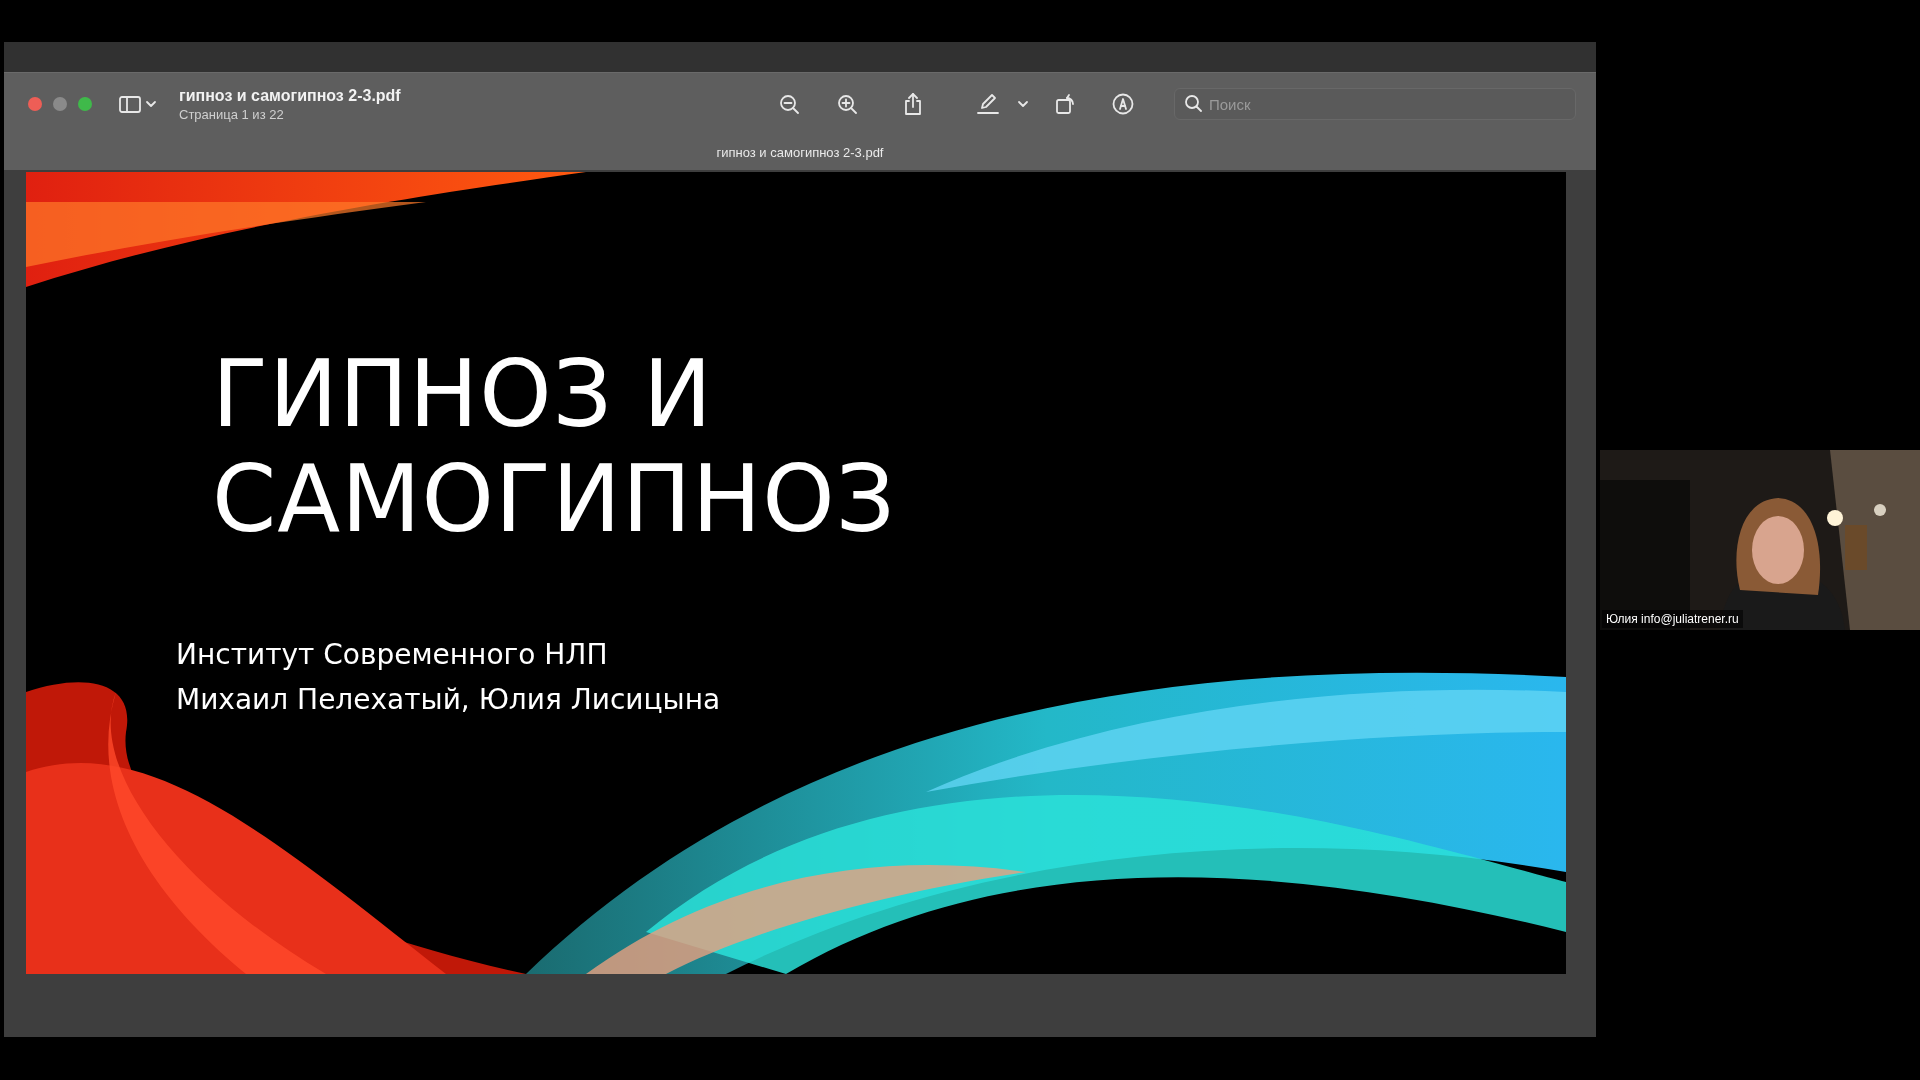 This screenshot has width=1920, height=1080. Describe the element at coordinates (1065, 104) in the screenshot. I see `rotate-icon` at that location.